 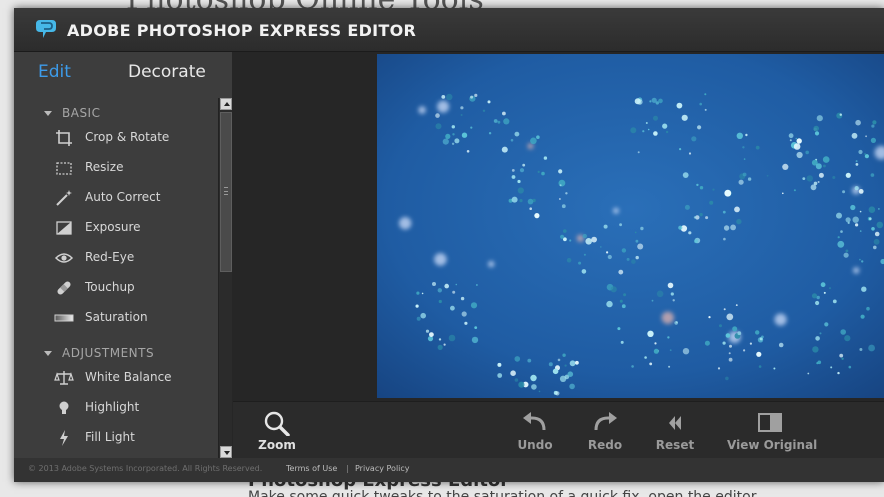 What do you see at coordinates (116, 408) in the screenshot?
I see `tool-highlight: Highlight` at bounding box center [116, 408].